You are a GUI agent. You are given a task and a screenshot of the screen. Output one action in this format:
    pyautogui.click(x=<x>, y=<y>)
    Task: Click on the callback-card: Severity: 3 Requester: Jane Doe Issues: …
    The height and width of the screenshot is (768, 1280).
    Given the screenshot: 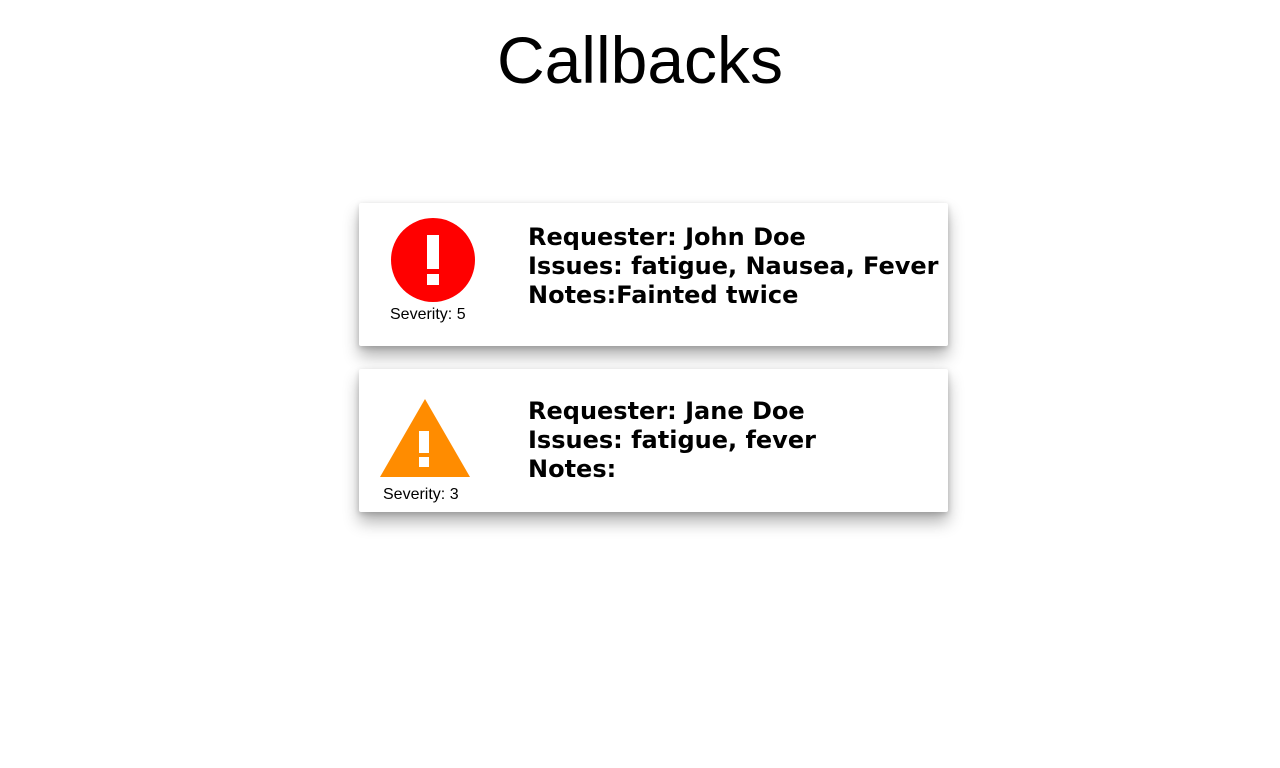 What is the action you would take?
    pyautogui.click(x=653, y=440)
    